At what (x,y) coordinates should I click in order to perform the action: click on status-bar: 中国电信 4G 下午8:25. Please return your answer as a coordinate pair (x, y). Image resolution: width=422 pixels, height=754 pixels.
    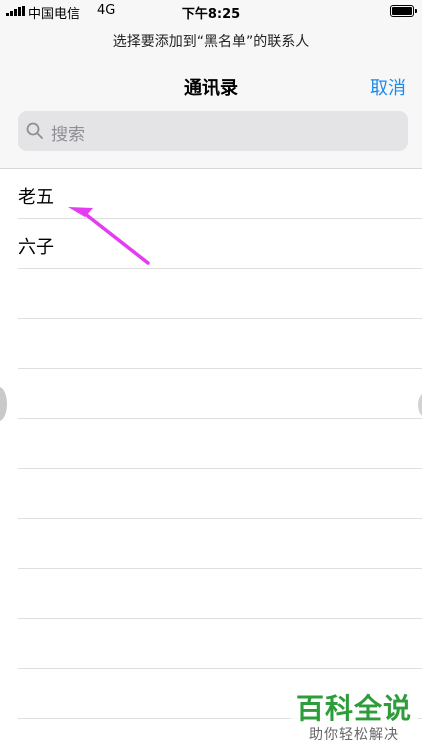
    Looking at the image, I should click on (211, 11).